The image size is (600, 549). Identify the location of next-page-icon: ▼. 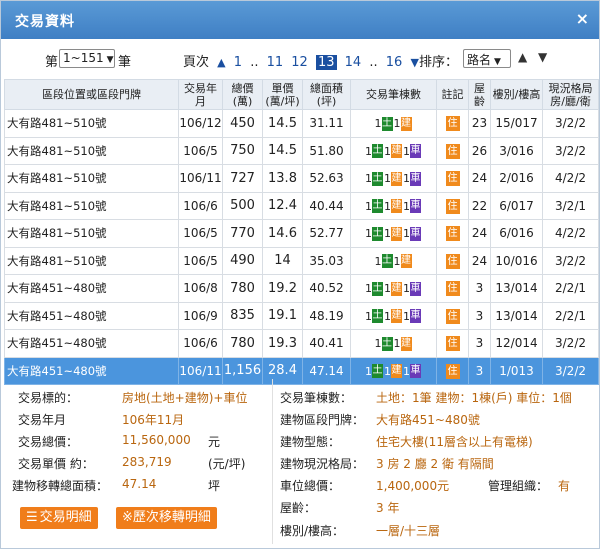
(414, 62).